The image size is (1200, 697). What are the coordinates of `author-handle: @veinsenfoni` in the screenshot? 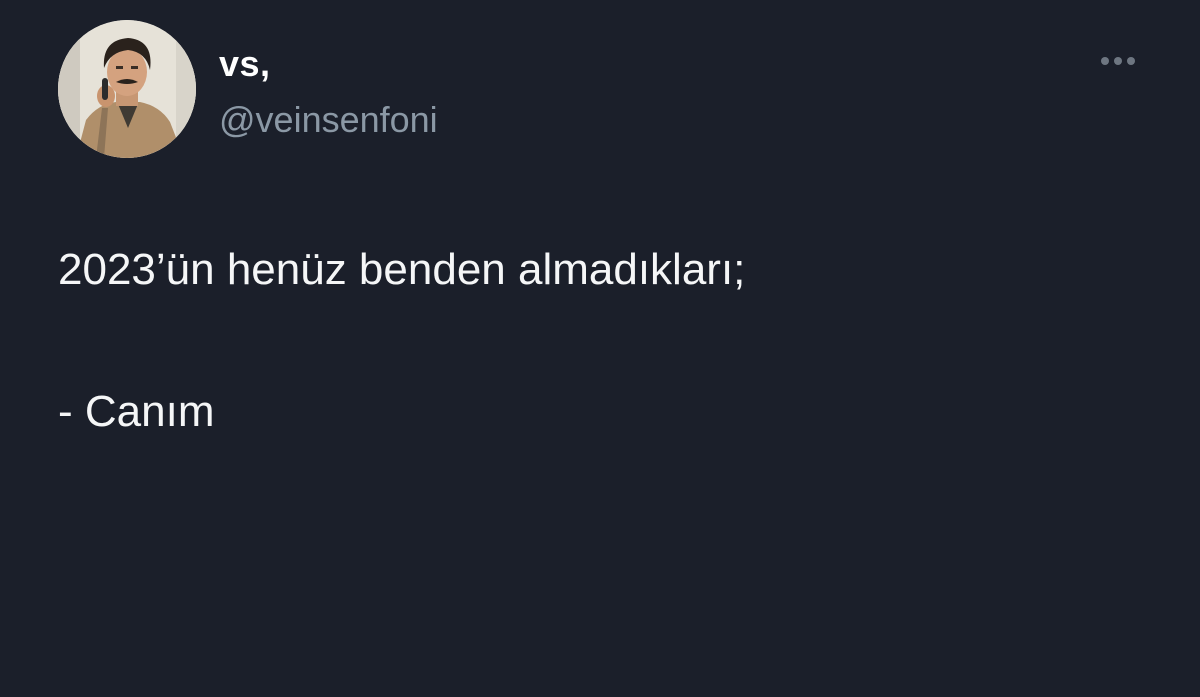 It's located at (328, 120).